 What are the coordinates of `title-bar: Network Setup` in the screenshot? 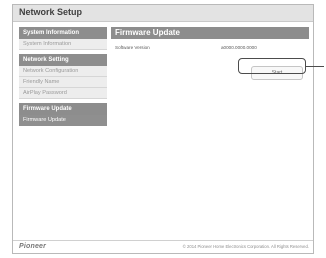 It's located at (163, 13).